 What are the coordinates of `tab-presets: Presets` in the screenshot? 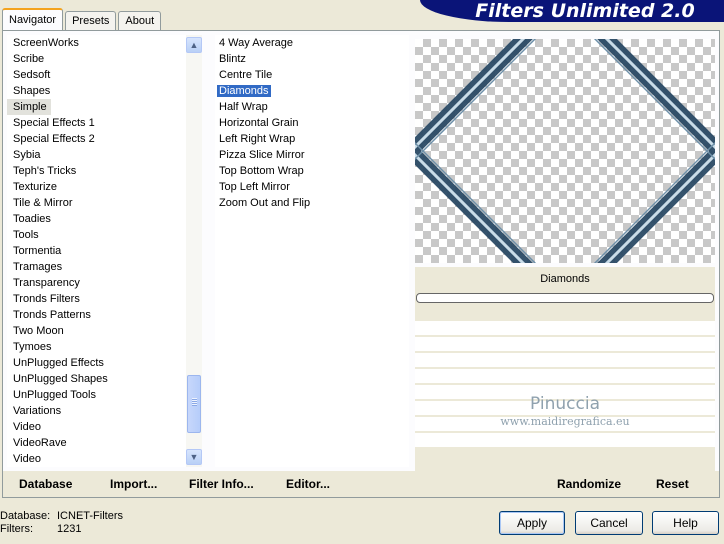 It's located at (91, 20).